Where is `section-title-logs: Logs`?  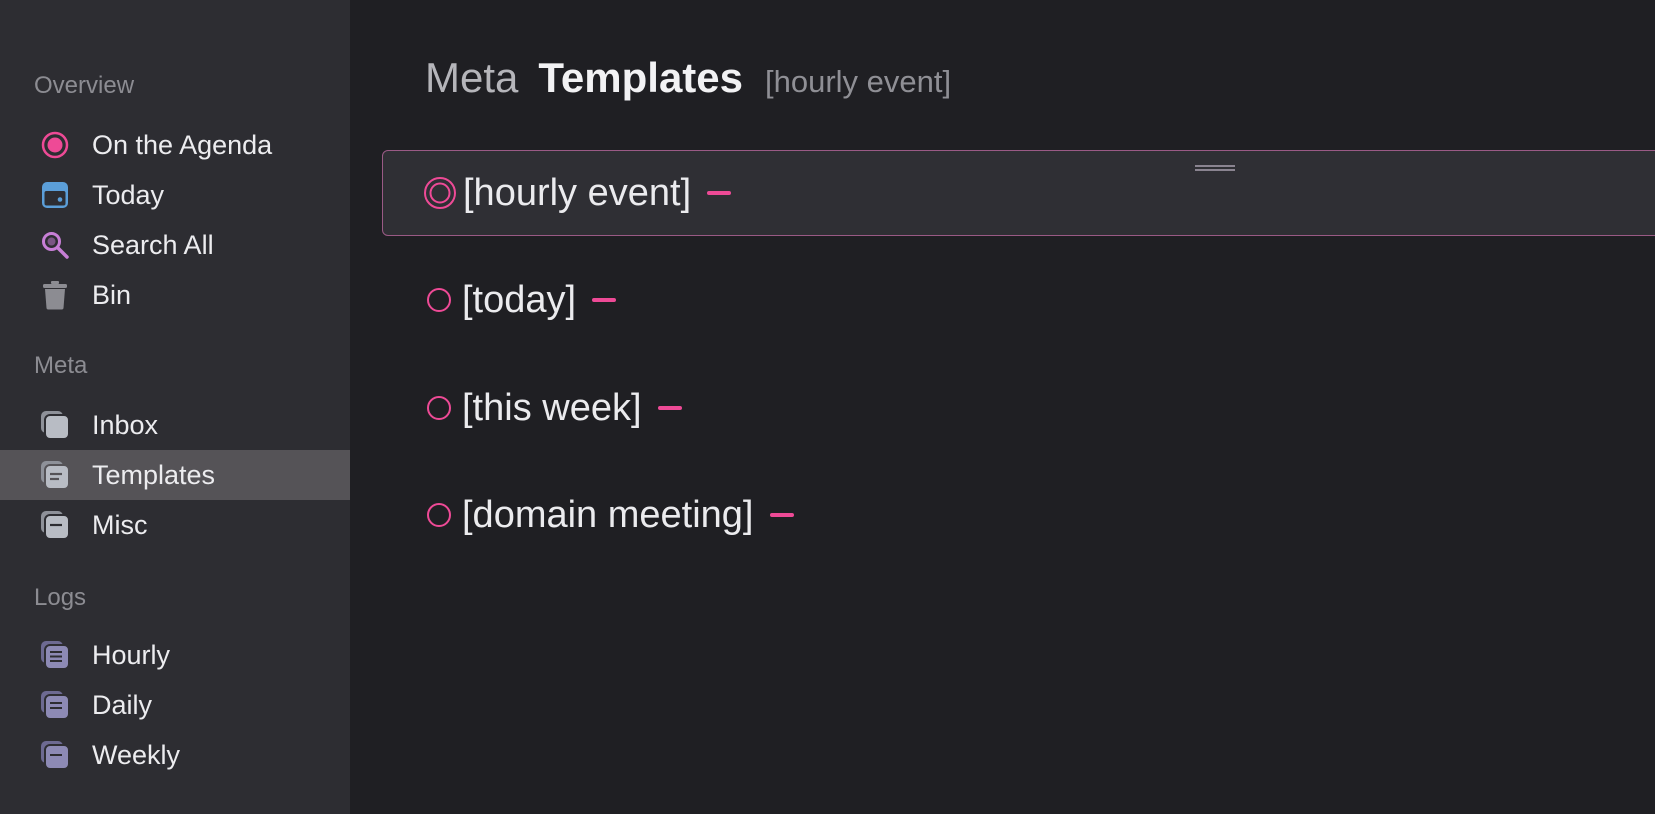
section-title-logs: Logs is located at coordinates (60, 597).